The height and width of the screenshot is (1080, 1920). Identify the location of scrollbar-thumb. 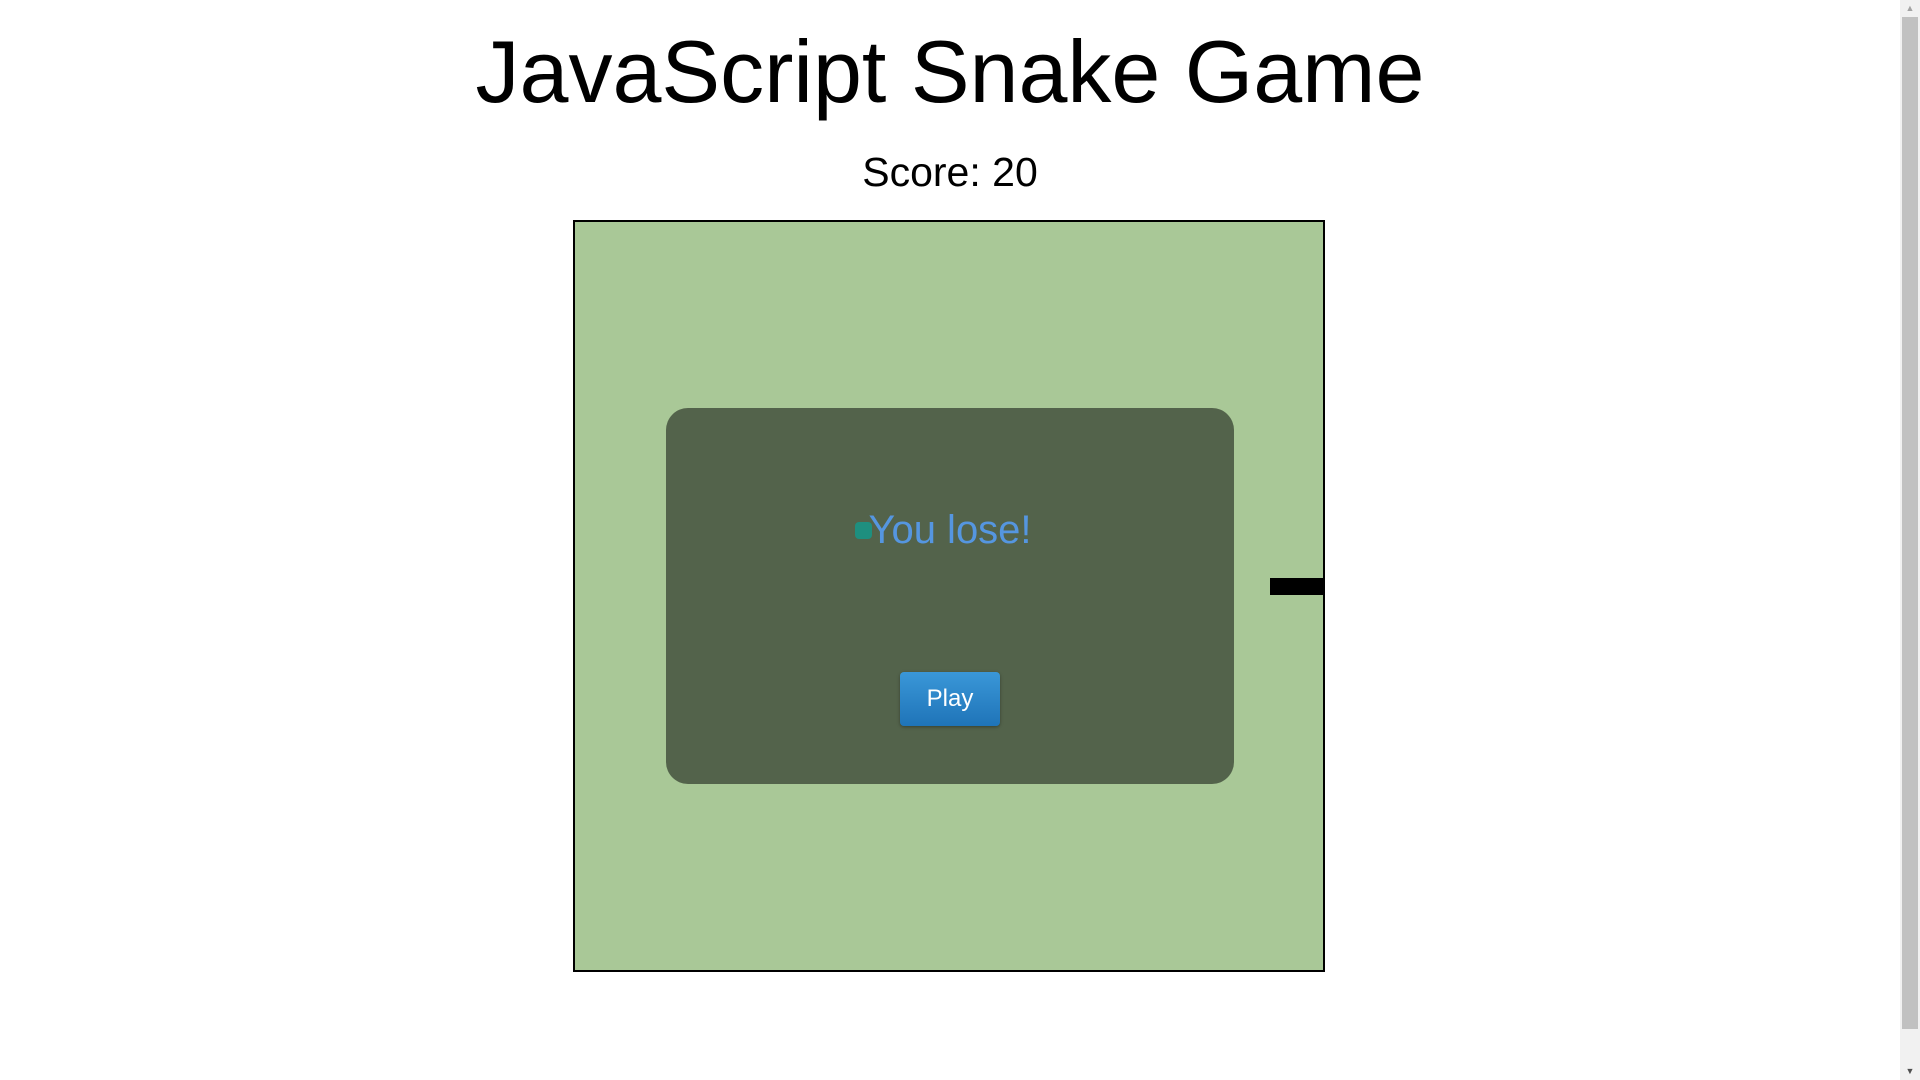
(1910, 523).